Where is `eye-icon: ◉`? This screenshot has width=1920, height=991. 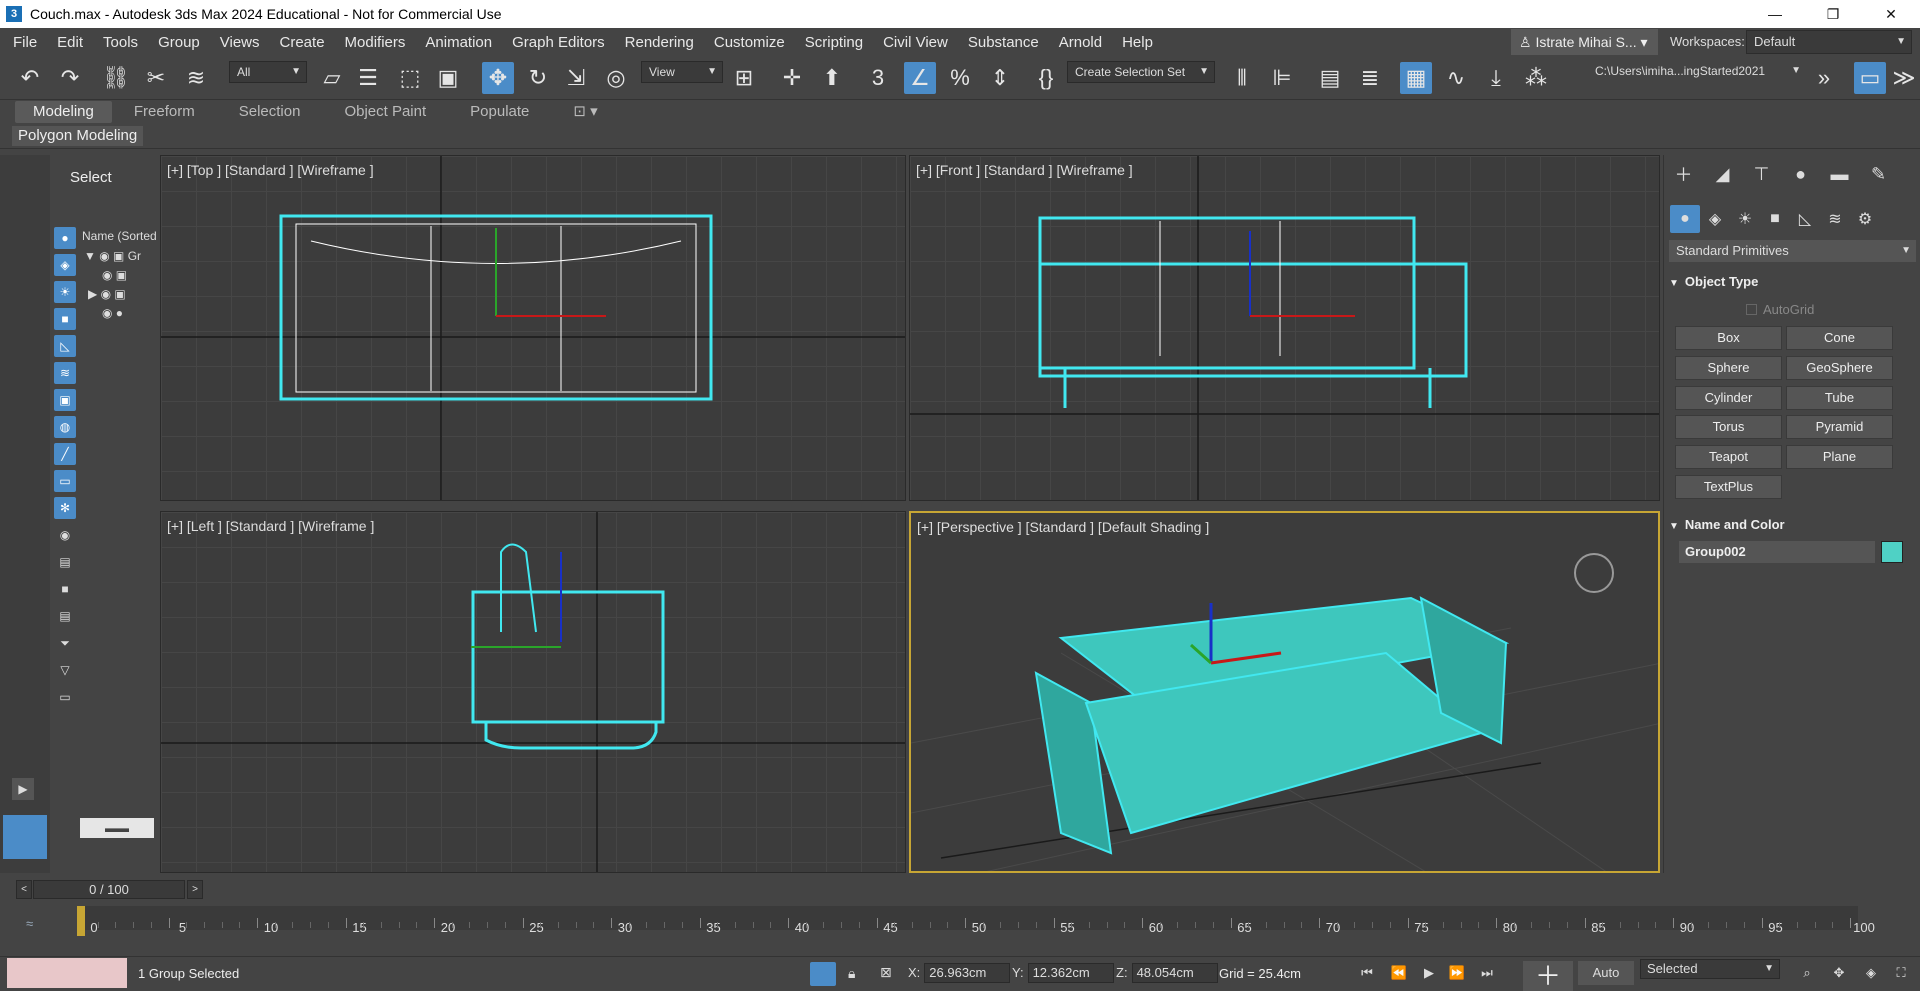 eye-icon: ◉ is located at coordinates (65, 535).